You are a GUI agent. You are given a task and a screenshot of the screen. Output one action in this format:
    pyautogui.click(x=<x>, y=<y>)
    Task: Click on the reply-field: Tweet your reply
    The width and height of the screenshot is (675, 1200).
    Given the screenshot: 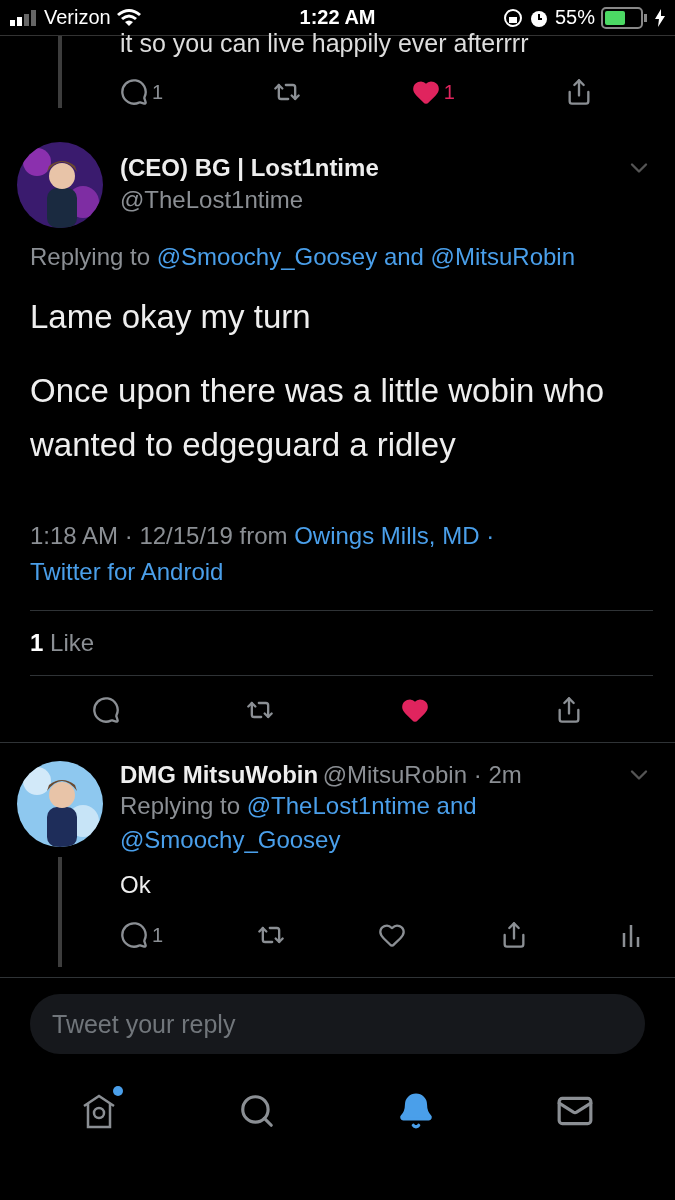 What is the action you would take?
    pyautogui.click(x=337, y=1024)
    